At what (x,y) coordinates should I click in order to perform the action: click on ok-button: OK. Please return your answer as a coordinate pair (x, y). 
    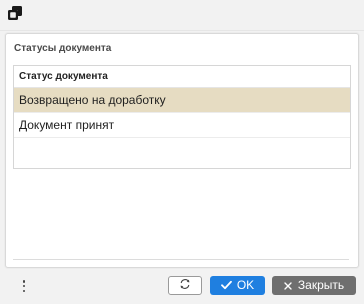
    Looking at the image, I should click on (237, 285).